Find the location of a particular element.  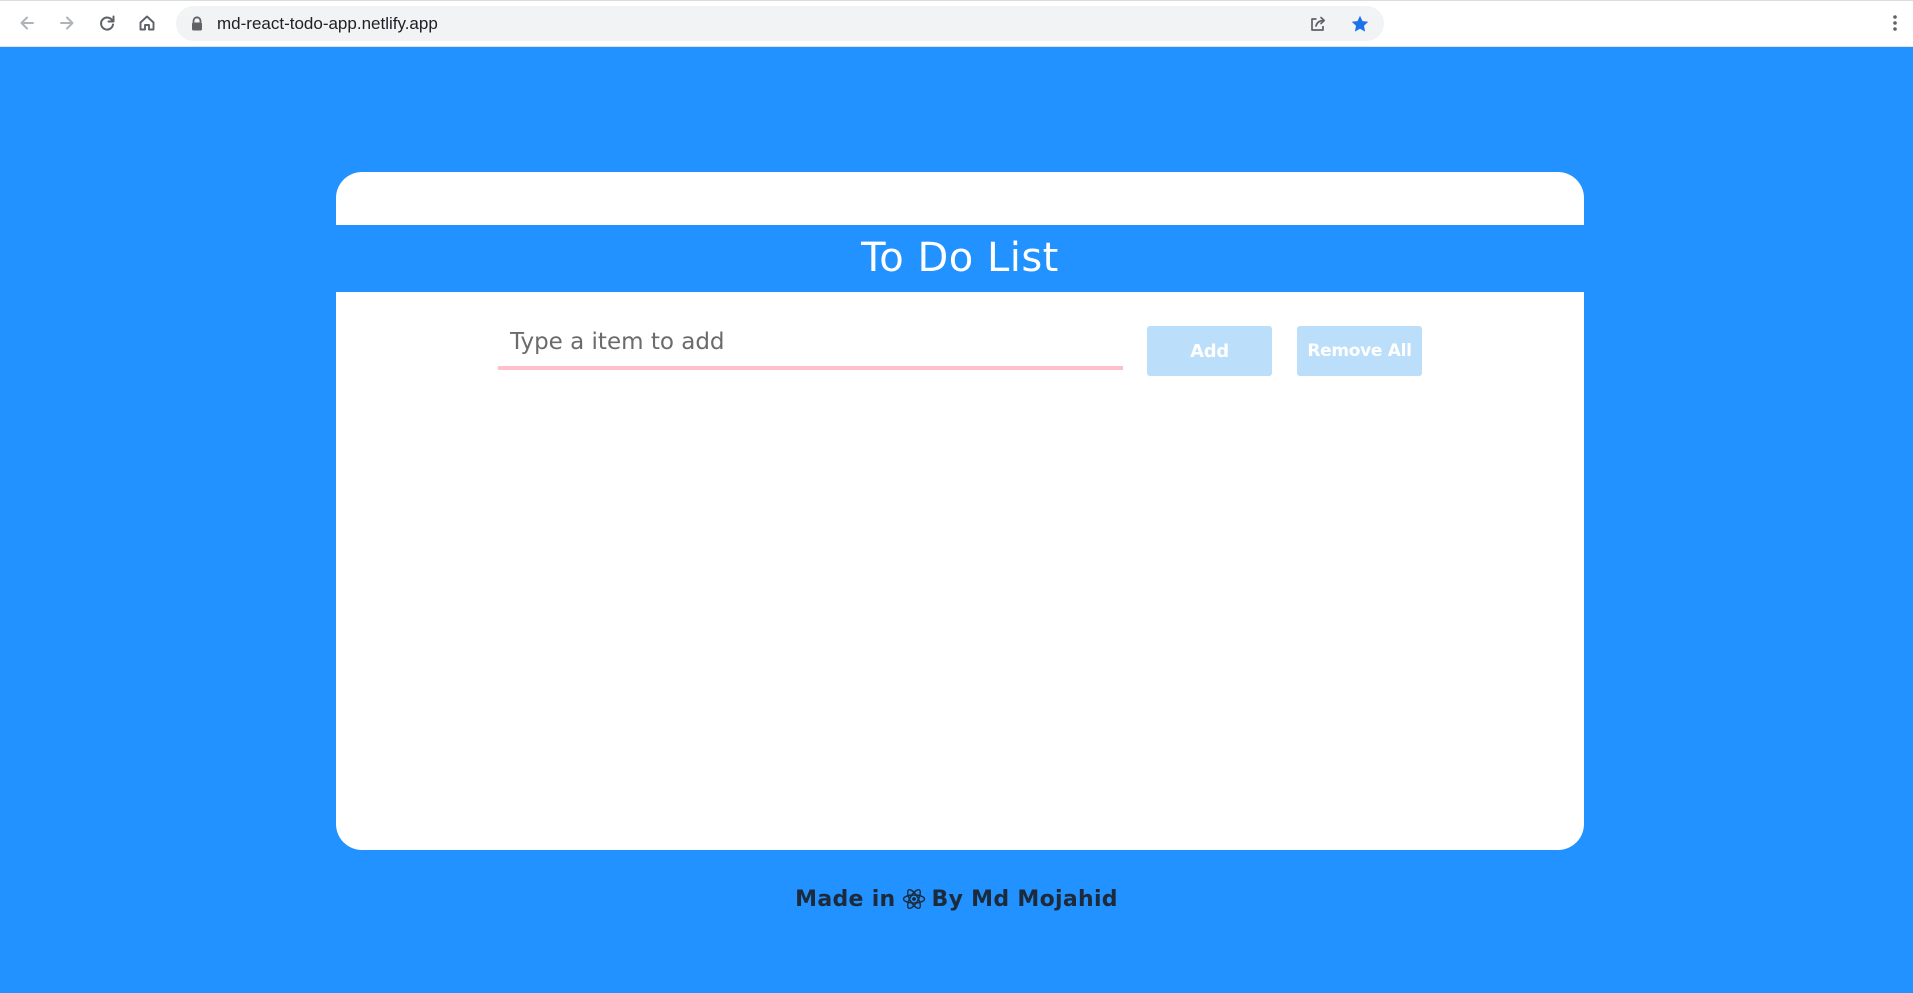

todo-item-input is located at coordinates (810, 345).